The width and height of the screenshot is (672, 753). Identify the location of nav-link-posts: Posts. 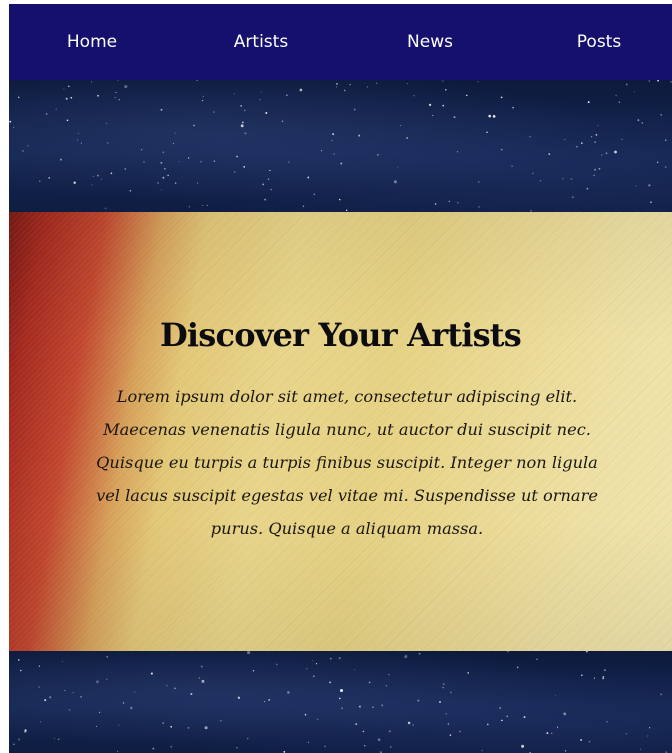
(599, 42).